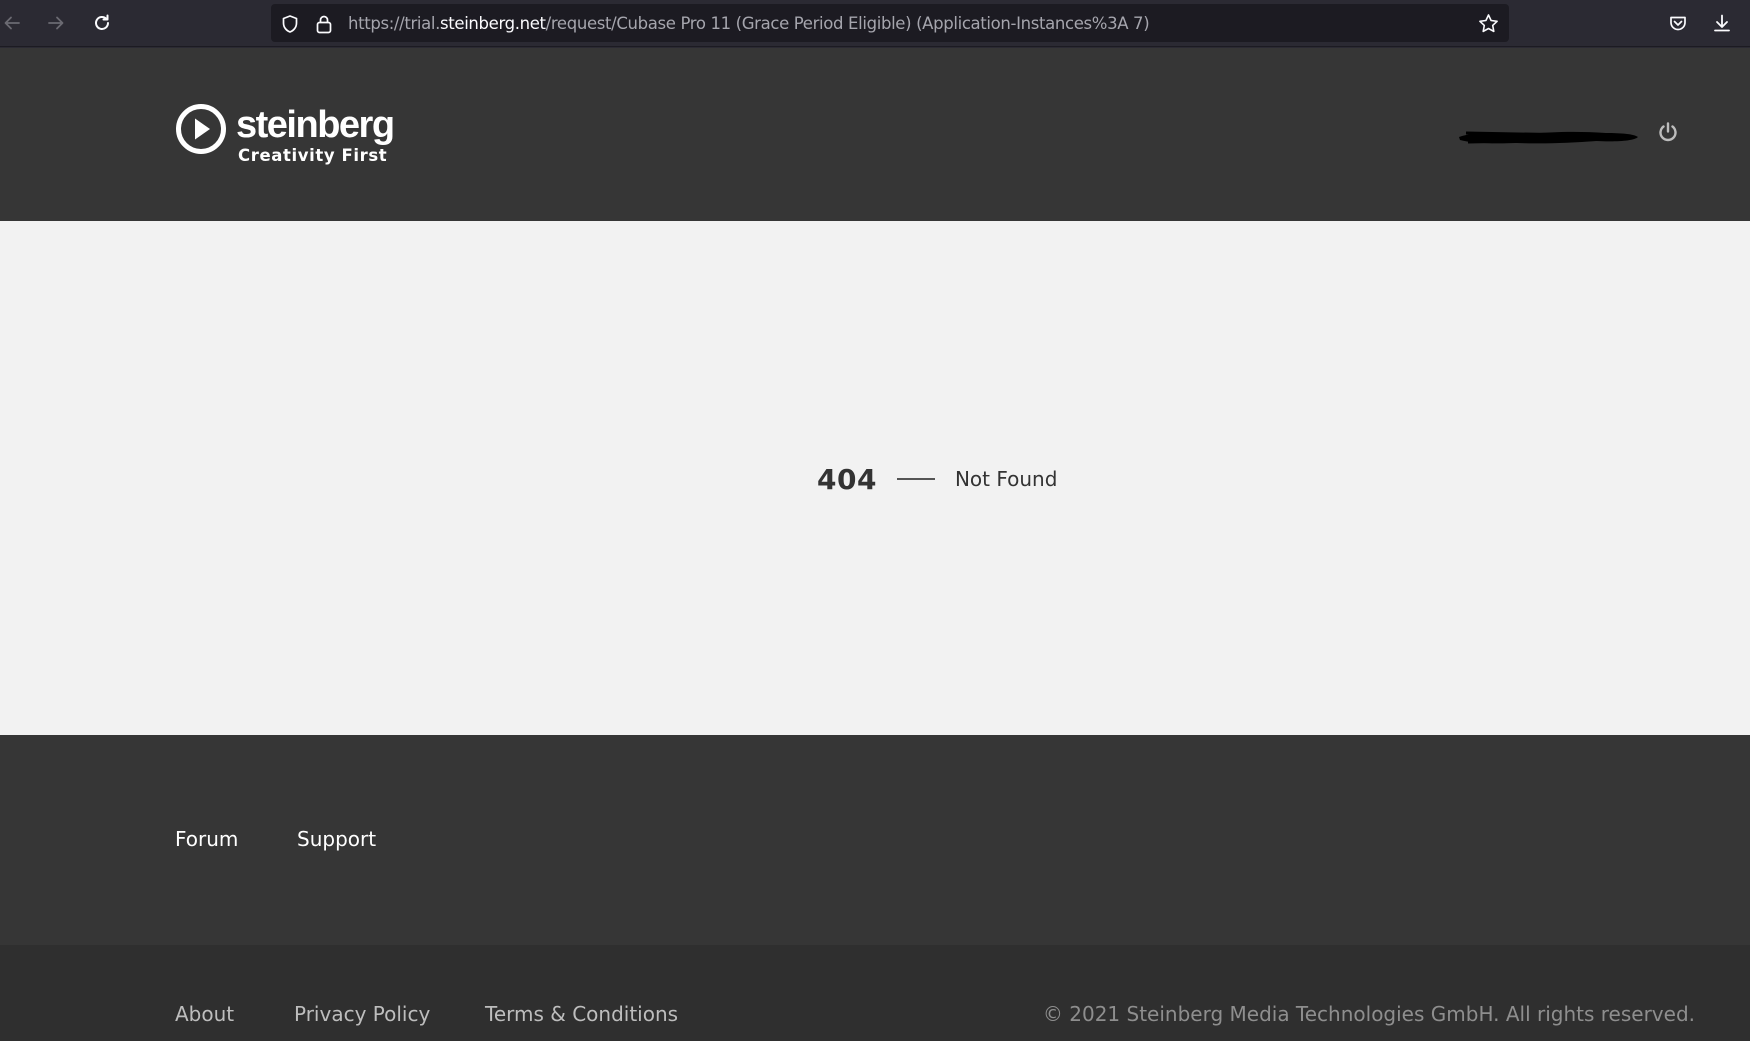 This screenshot has height=1041, width=1750. Describe the element at coordinates (362, 1014) in the screenshot. I see `footer-link-privacy-policy: Privacy Policy` at that location.